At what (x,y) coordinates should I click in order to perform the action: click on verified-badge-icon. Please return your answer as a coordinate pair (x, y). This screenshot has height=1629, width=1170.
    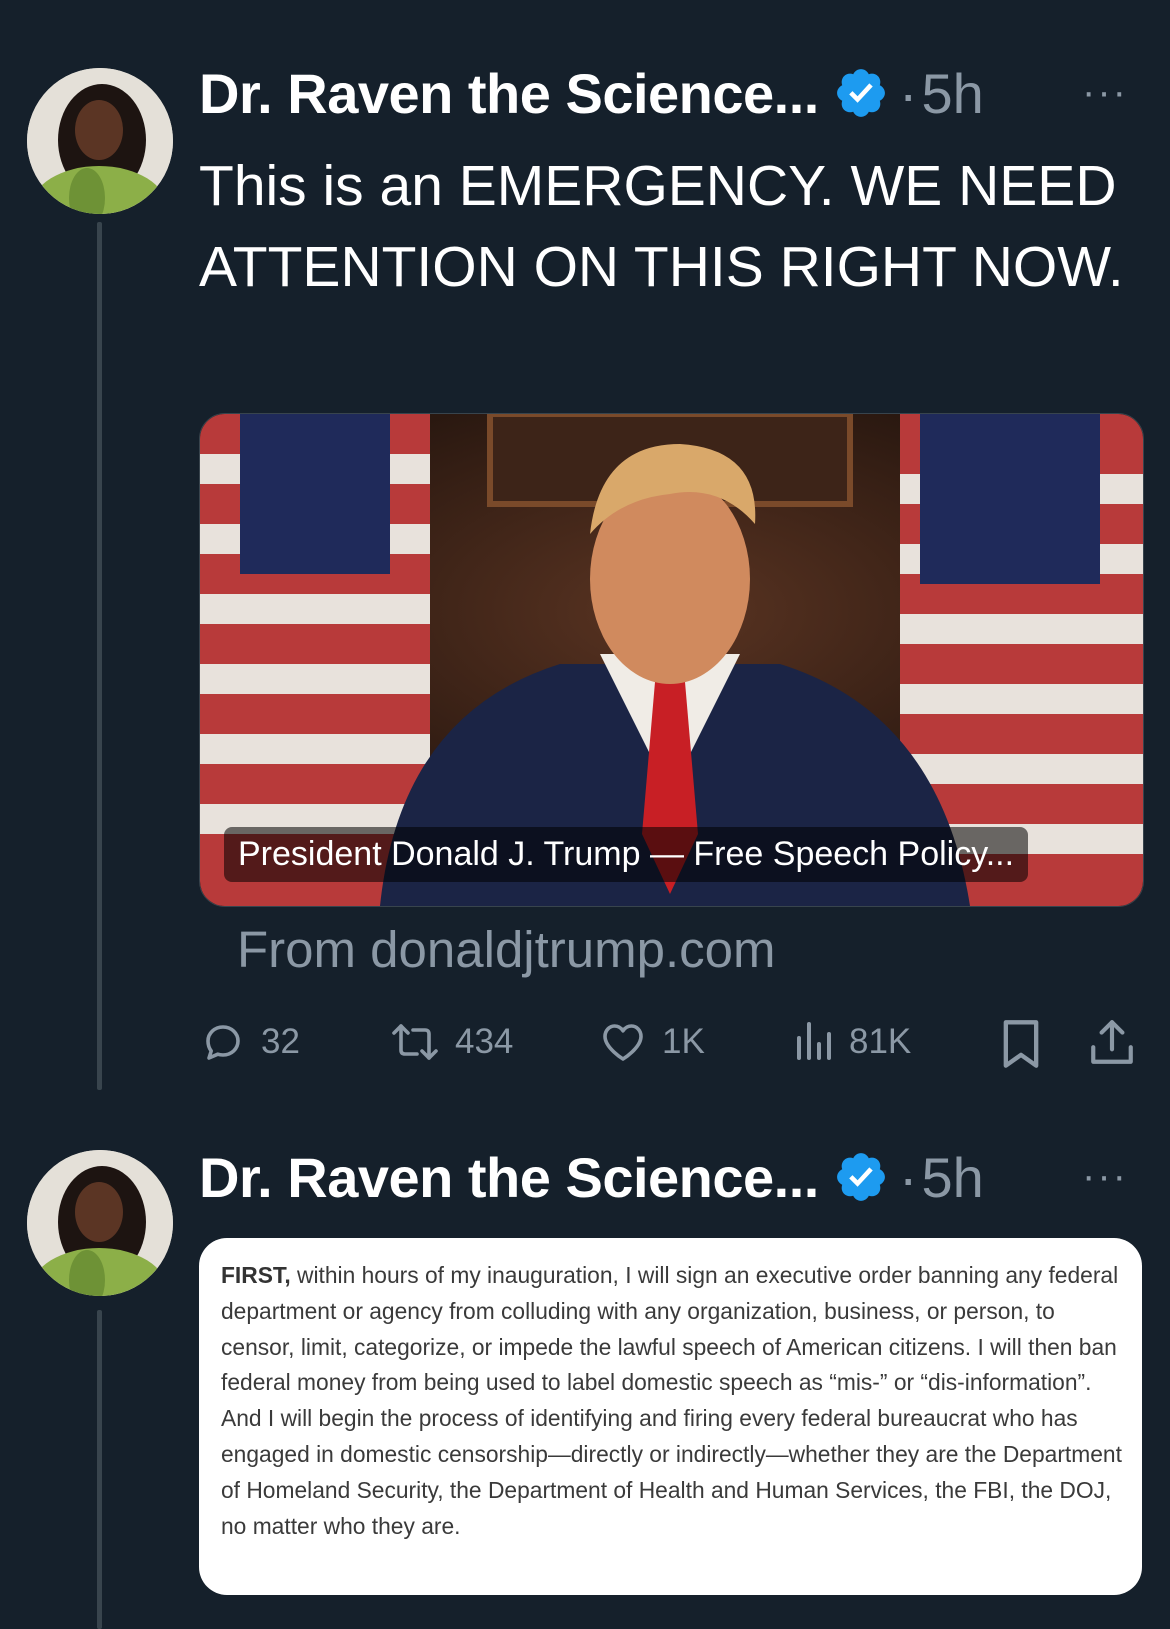
    Looking at the image, I should click on (861, 1177).